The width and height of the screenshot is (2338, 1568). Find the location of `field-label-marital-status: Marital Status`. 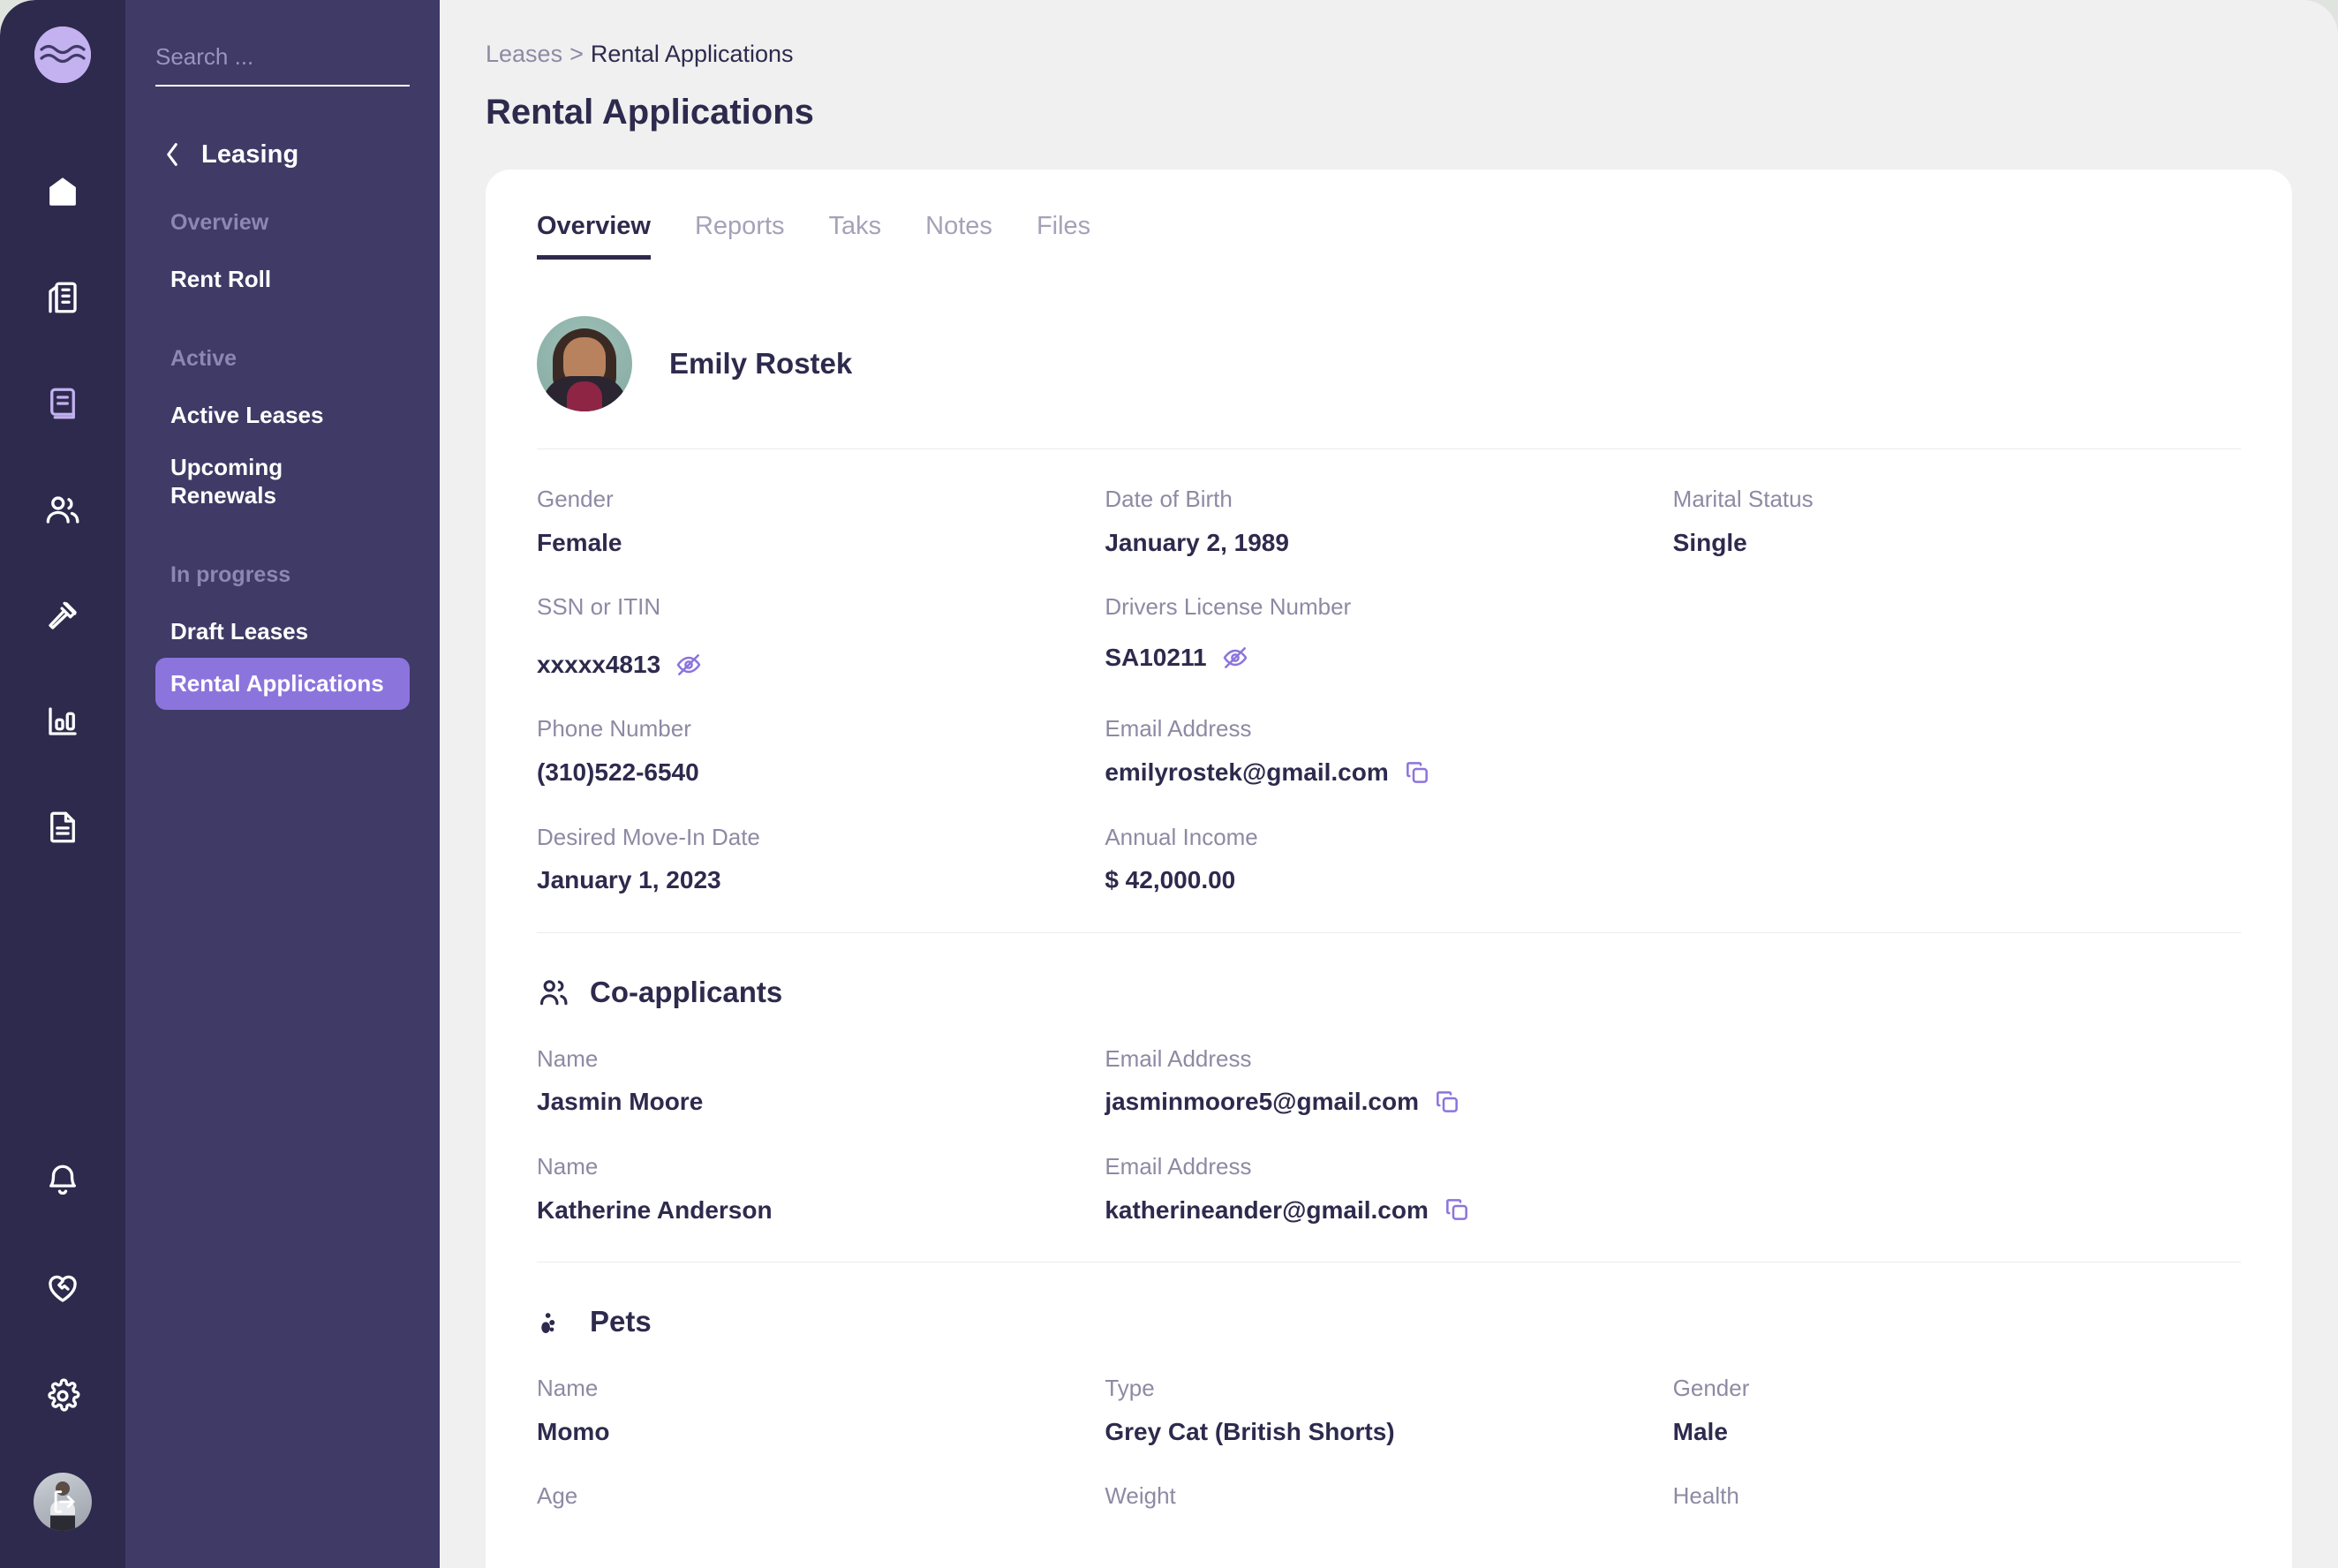

field-label-marital-status: Marital Status is located at coordinates (1743, 499).